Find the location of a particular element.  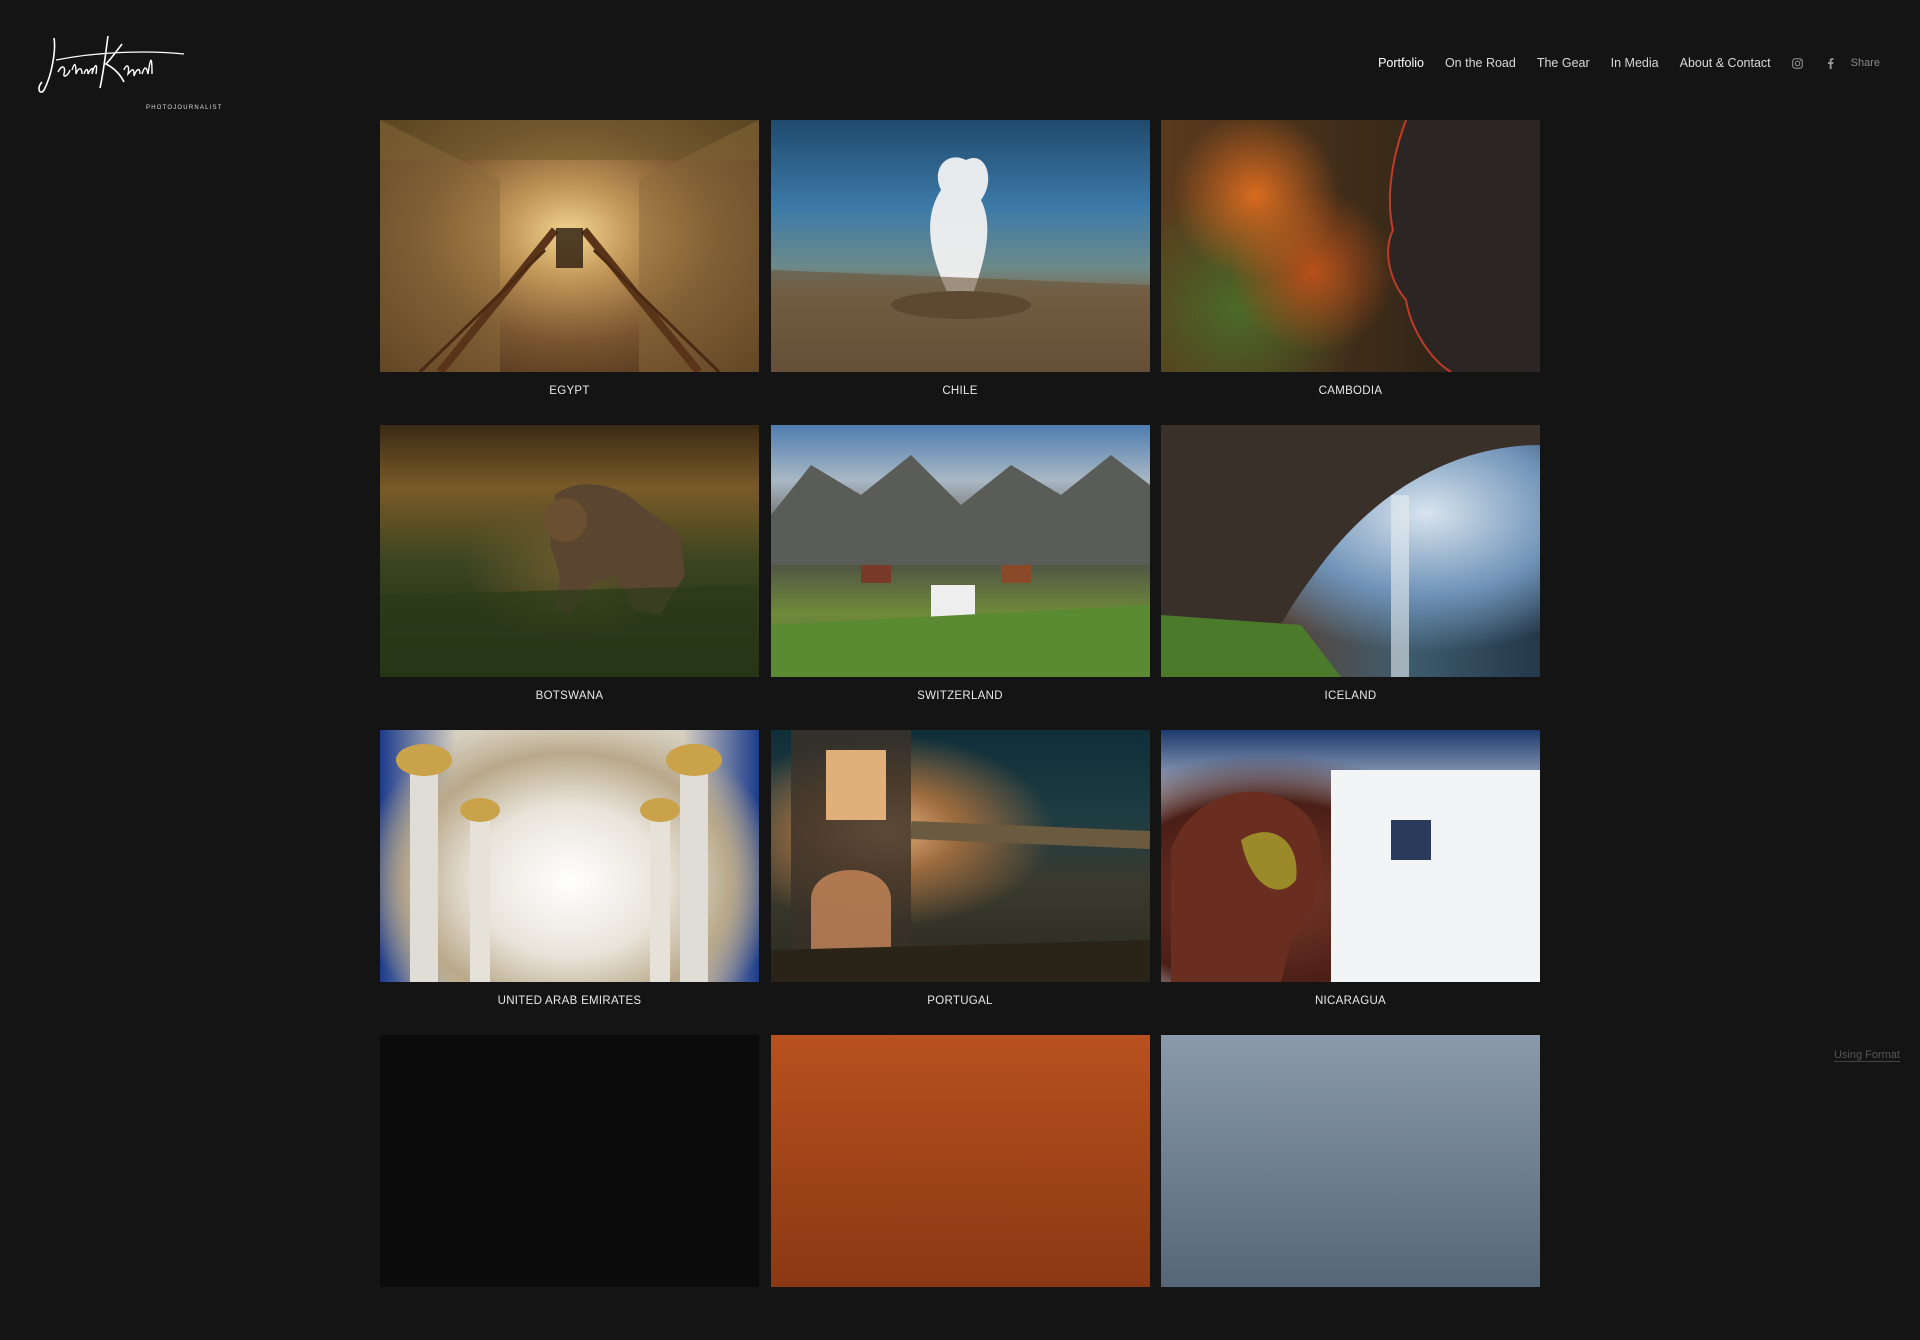

gallery-tile-switzerland: SWITZERLAND is located at coordinates (960, 577).